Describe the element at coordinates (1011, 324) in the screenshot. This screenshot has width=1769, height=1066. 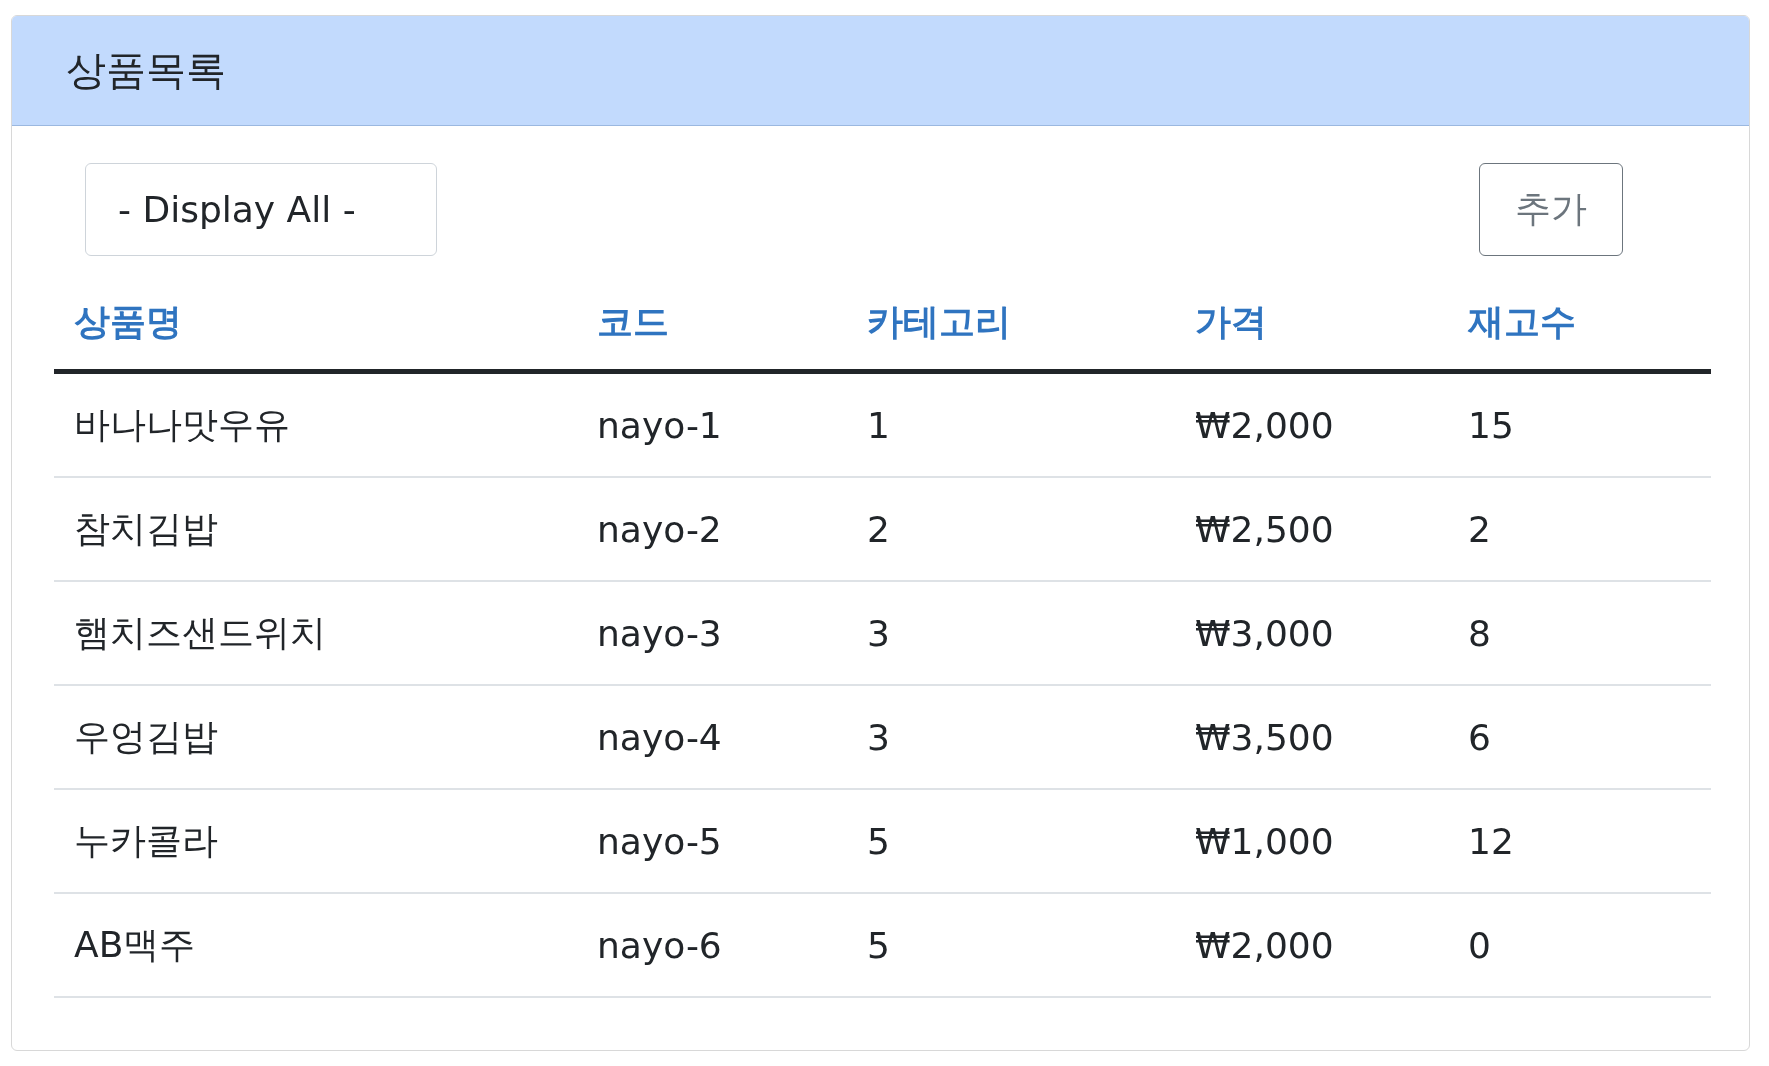
I see `column-header: 카테고리` at that location.